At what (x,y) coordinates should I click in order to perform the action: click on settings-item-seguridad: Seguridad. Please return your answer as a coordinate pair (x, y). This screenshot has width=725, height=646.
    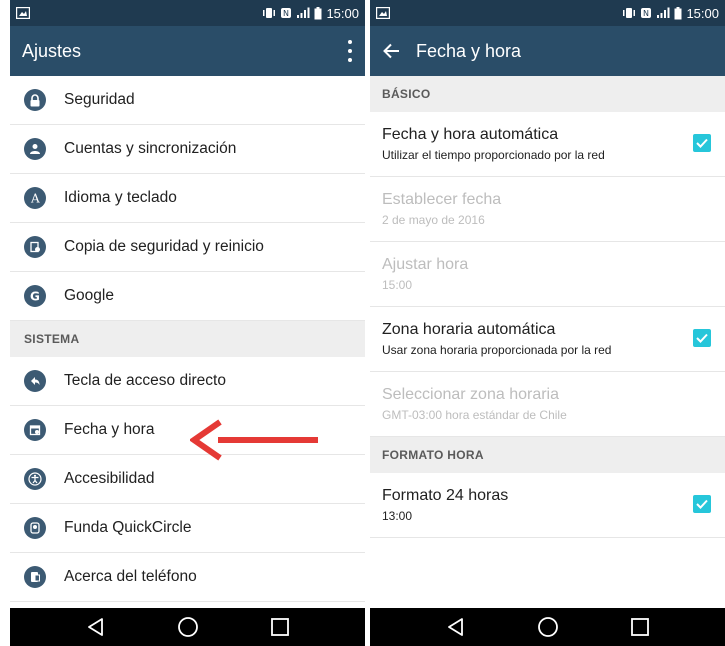
    Looking at the image, I should click on (187, 100).